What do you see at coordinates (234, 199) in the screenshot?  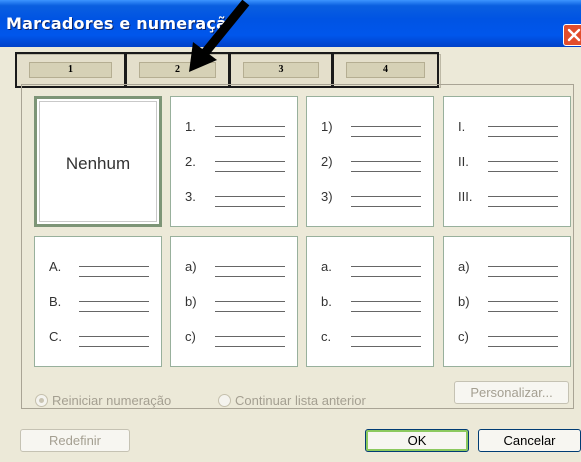 I see `style-row: 3.` at bounding box center [234, 199].